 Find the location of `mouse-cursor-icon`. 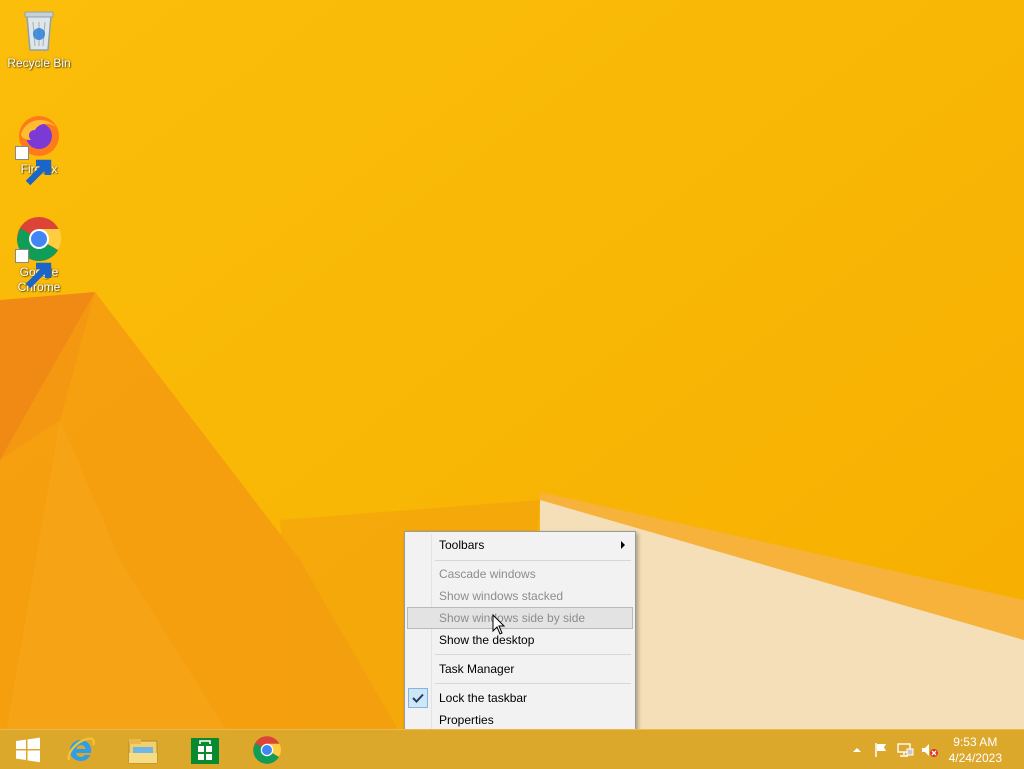

mouse-cursor-icon is located at coordinates (499, 624).